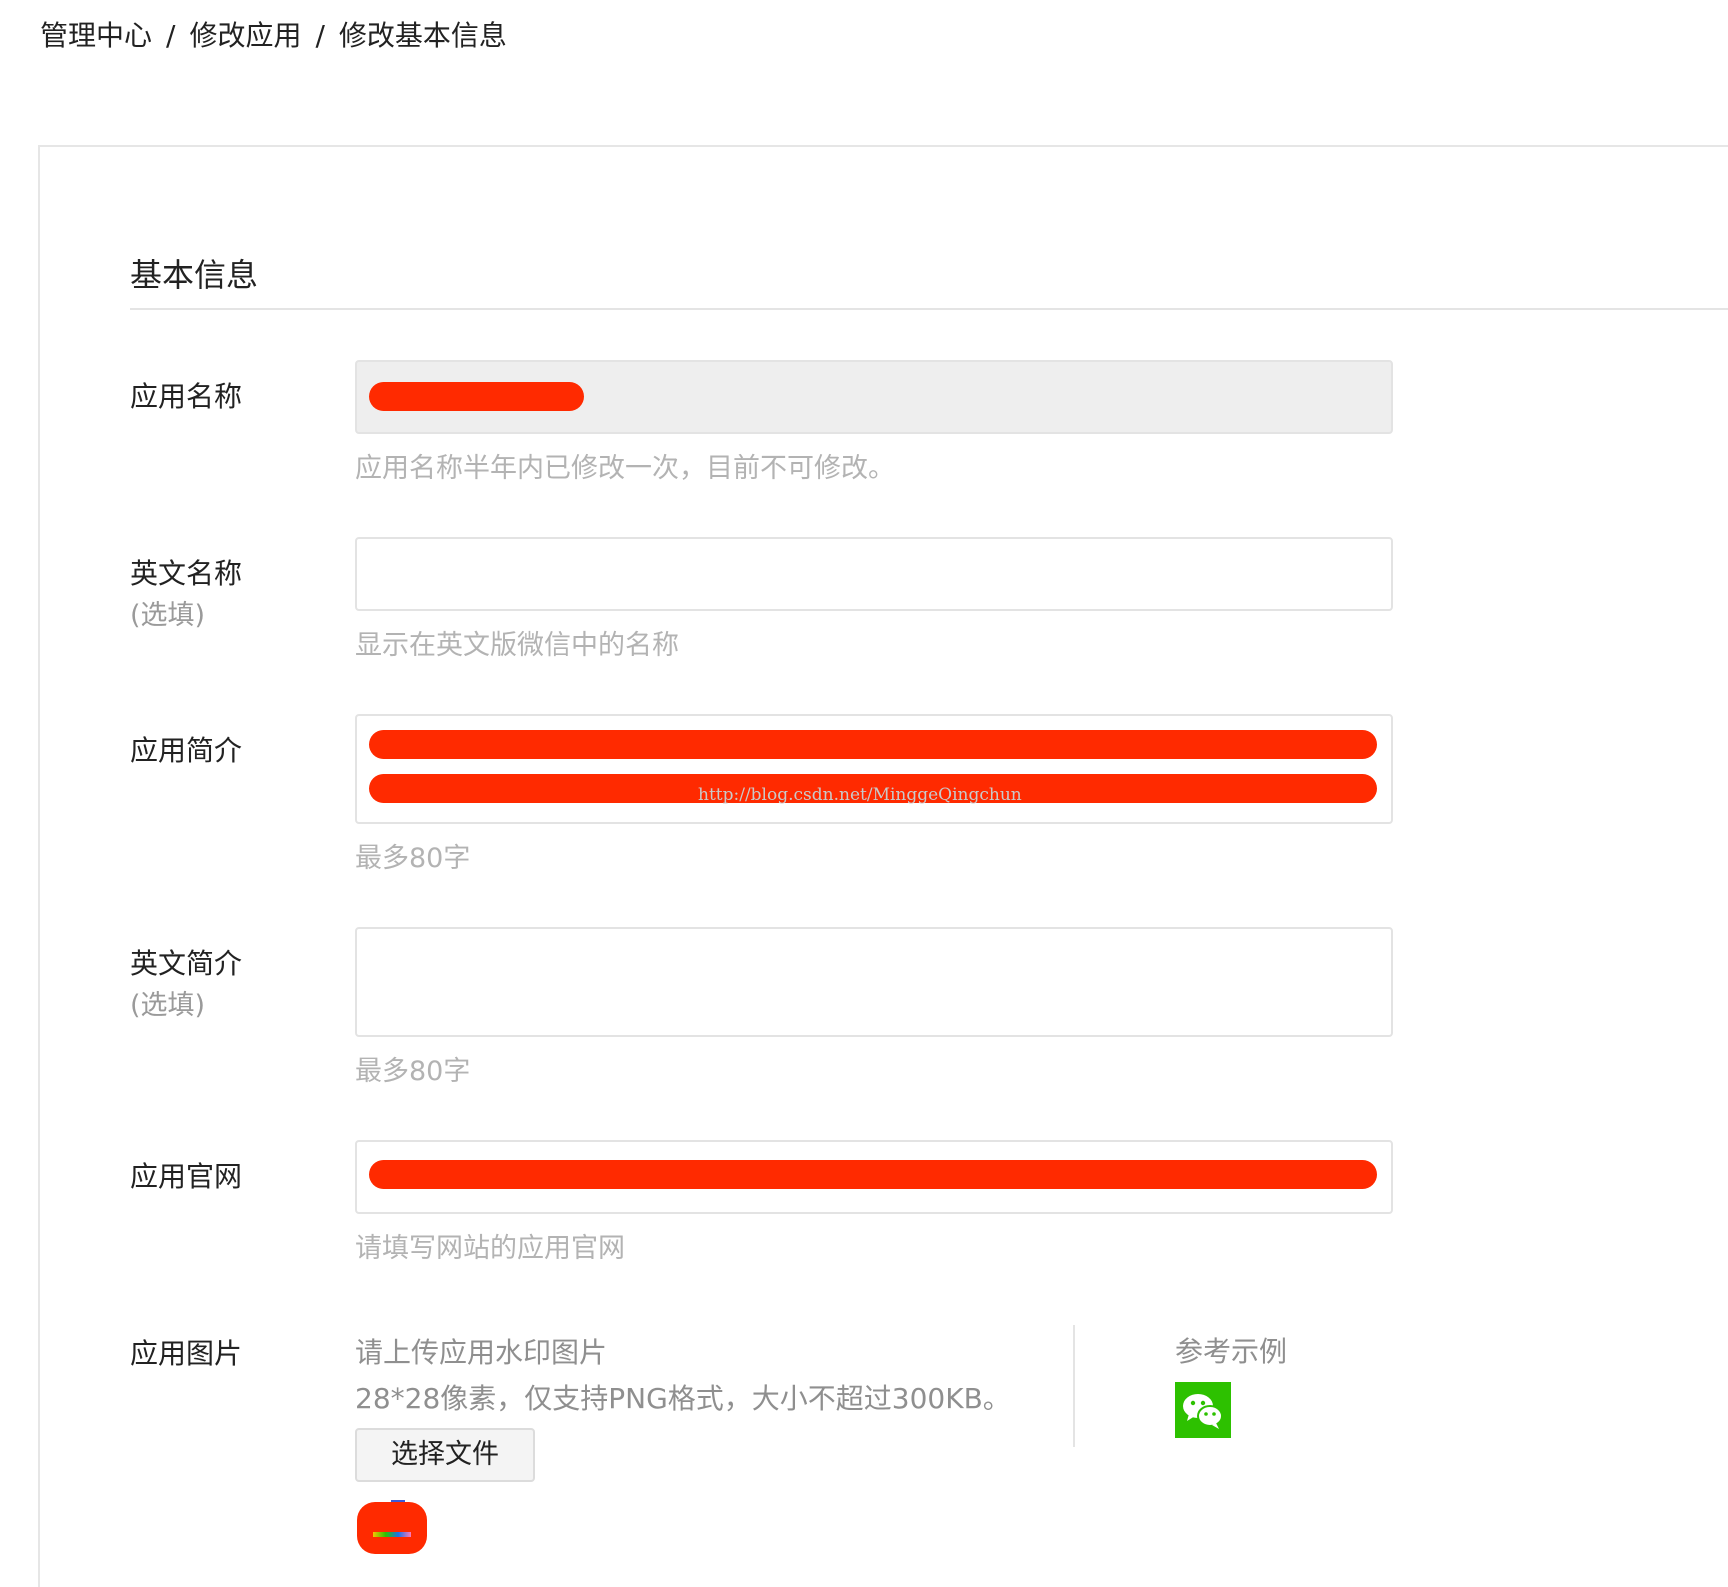 The height and width of the screenshot is (1587, 1728). What do you see at coordinates (1231, 1351) in the screenshot?
I see `reference-title: 参考示例` at bounding box center [1231, 1351].